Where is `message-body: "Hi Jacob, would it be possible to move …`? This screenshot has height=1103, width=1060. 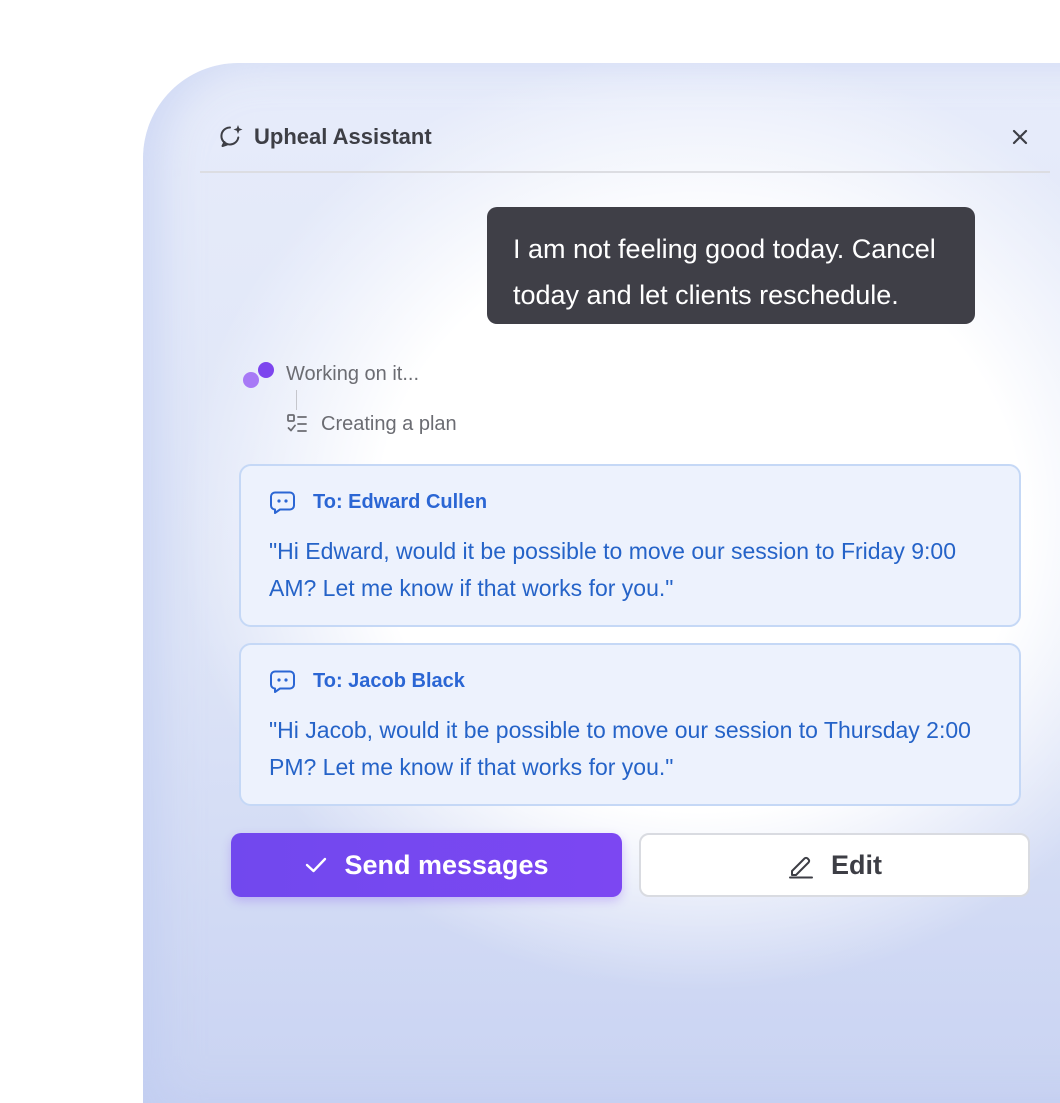
message-body: "Hi Jacob, would it be possible to move … is located at coordinates (620, 748).